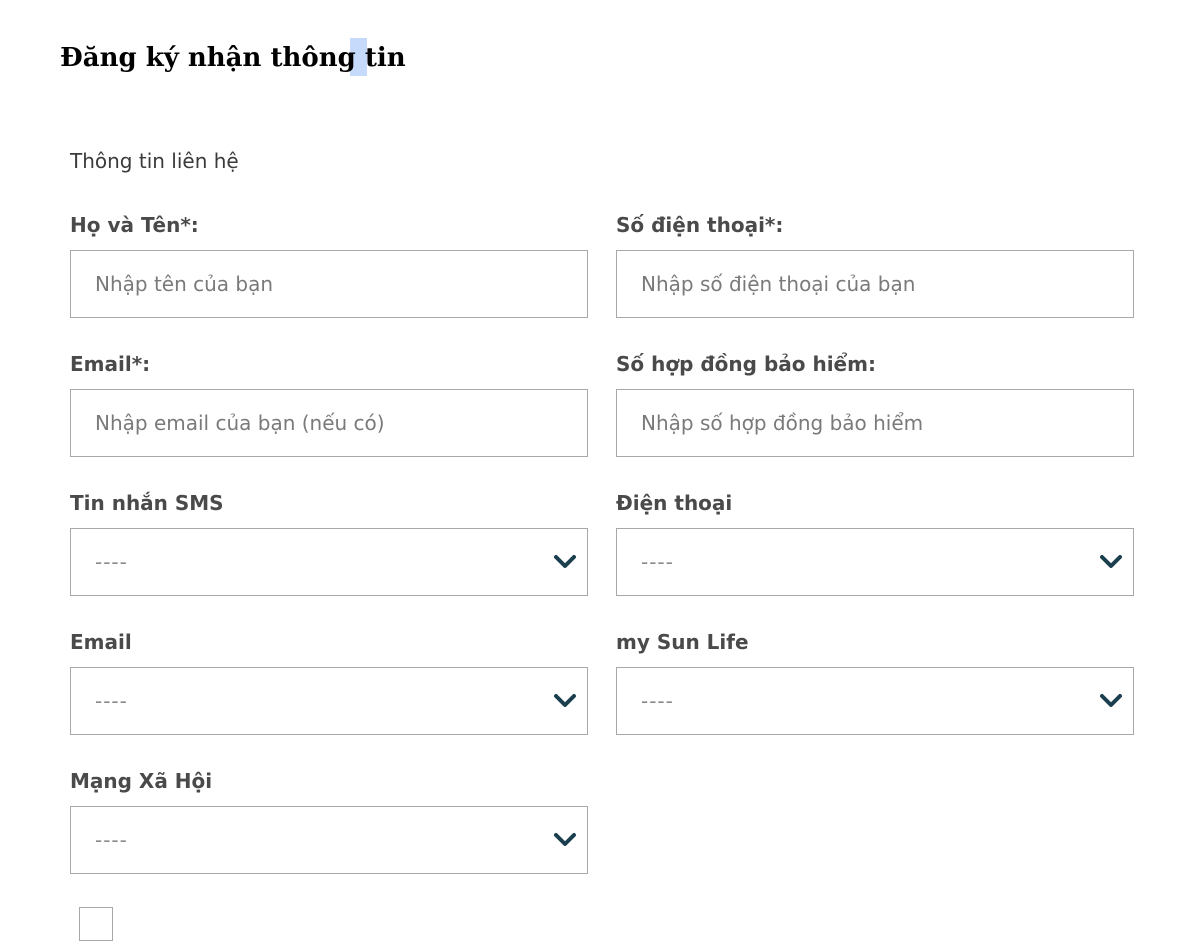  I want to click on social-network-label: Mạng Xã Hội, so click(141, 781).